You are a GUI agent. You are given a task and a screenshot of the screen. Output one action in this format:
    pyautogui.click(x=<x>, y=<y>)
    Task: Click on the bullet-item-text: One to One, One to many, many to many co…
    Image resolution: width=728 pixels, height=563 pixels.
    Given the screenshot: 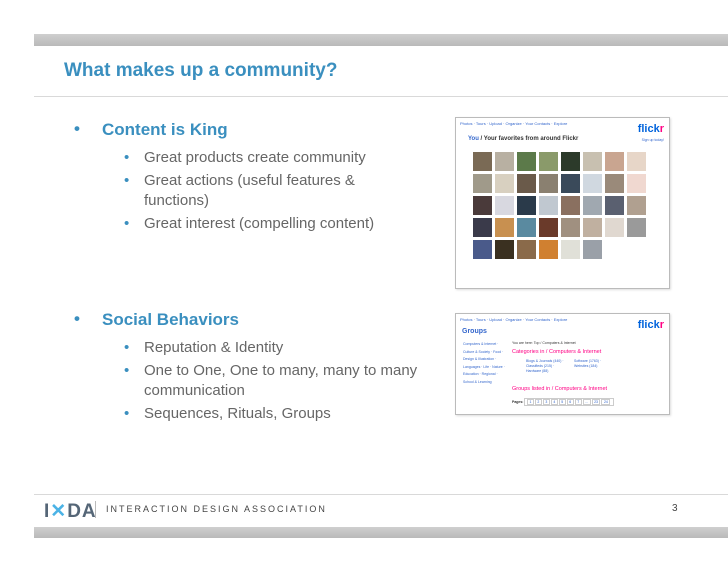 What is the action you would take?
    pyautogui.click(x=281, y=380)
    